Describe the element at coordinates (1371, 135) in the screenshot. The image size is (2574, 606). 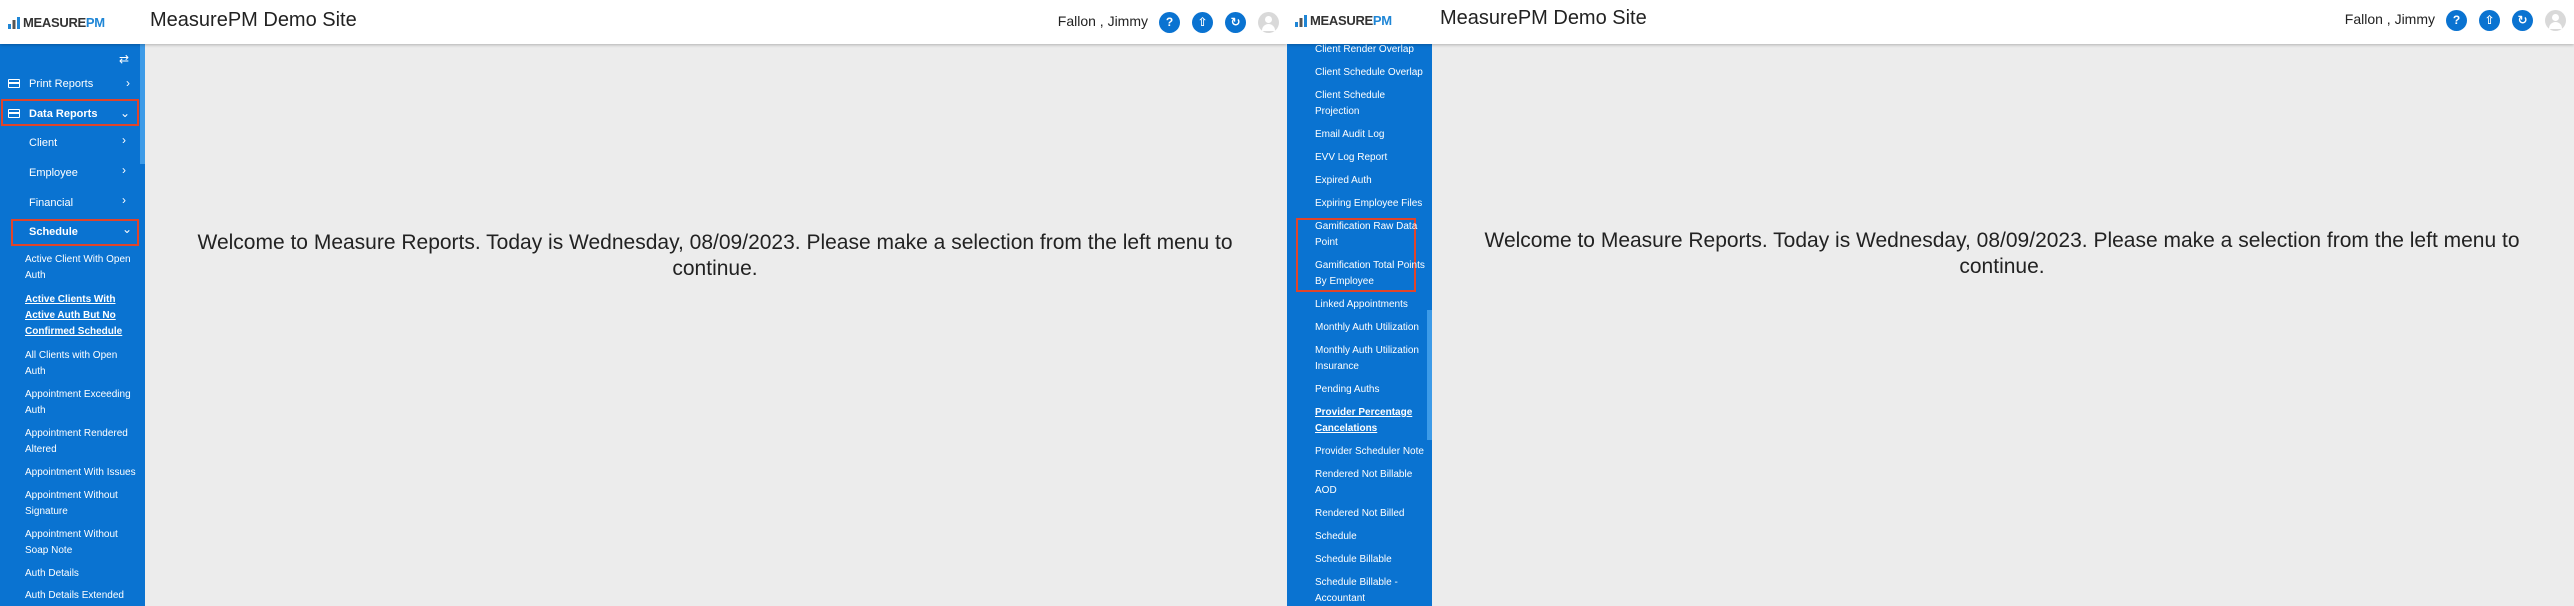
I see `report-link: Email Audit Log` at that location.